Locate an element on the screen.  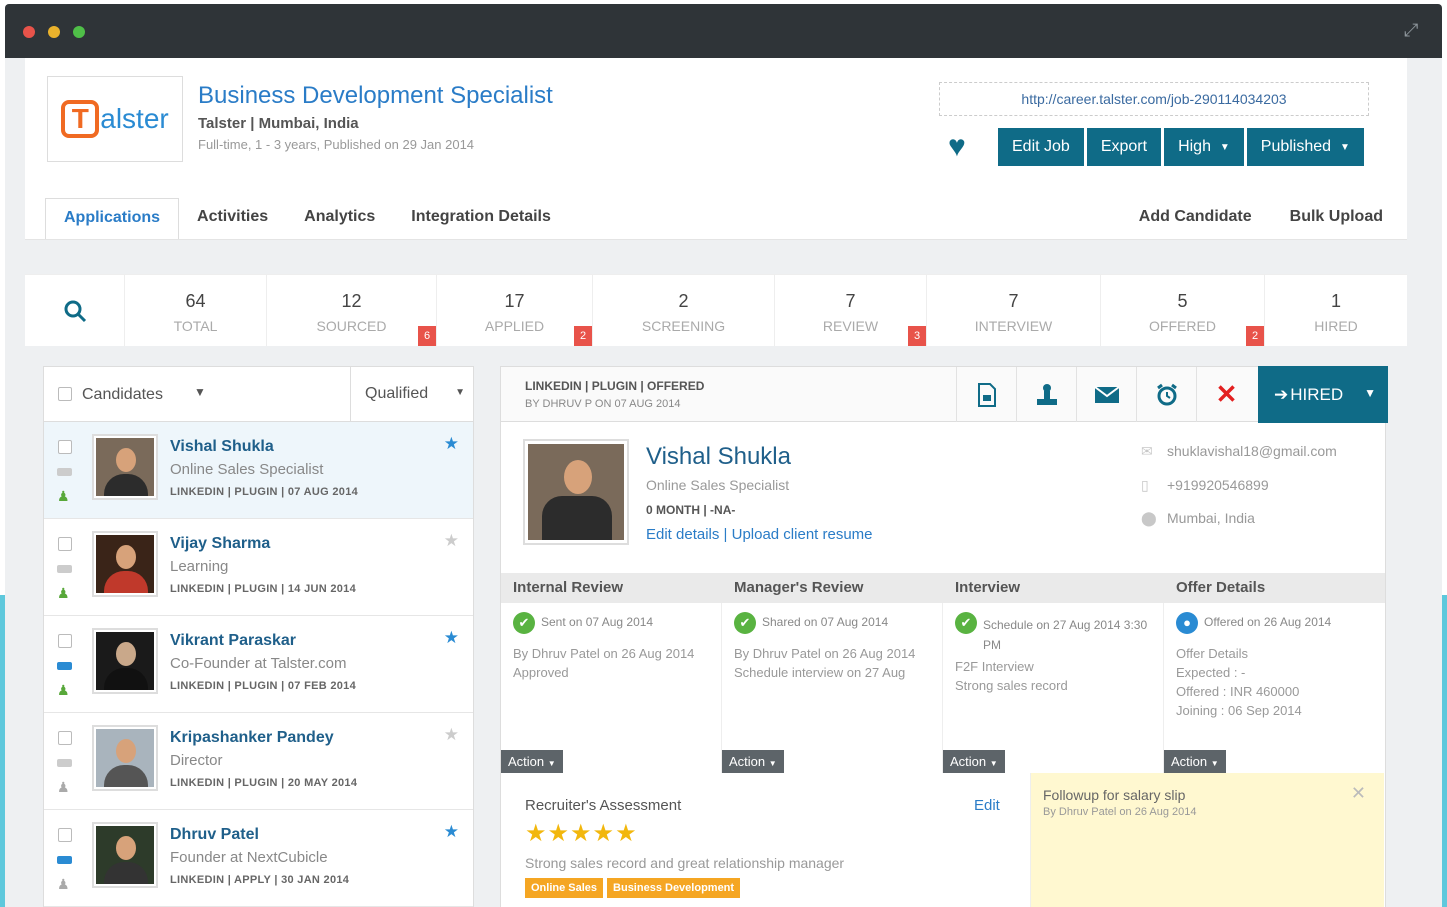
close-icon: ✕ is located at coordinates (1358, 793).